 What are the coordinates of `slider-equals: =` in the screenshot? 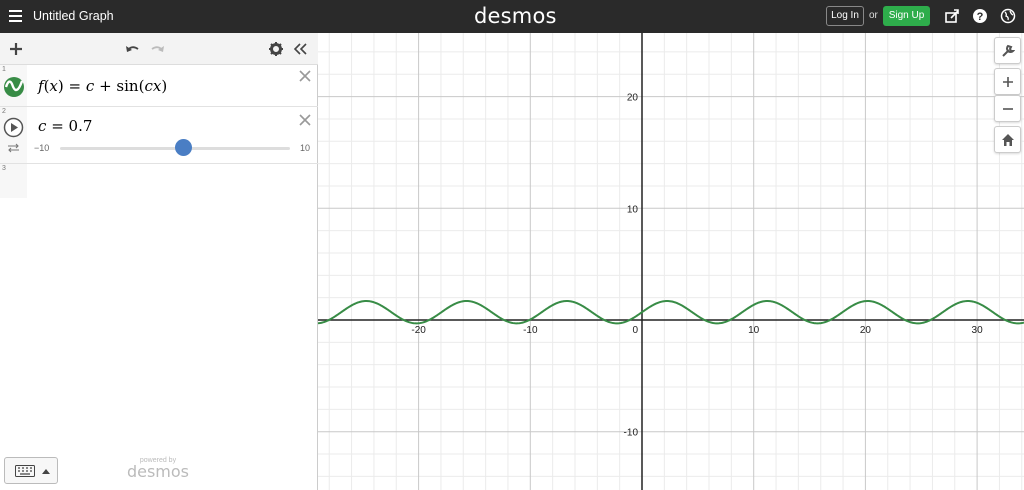 It's located at (57, 126).